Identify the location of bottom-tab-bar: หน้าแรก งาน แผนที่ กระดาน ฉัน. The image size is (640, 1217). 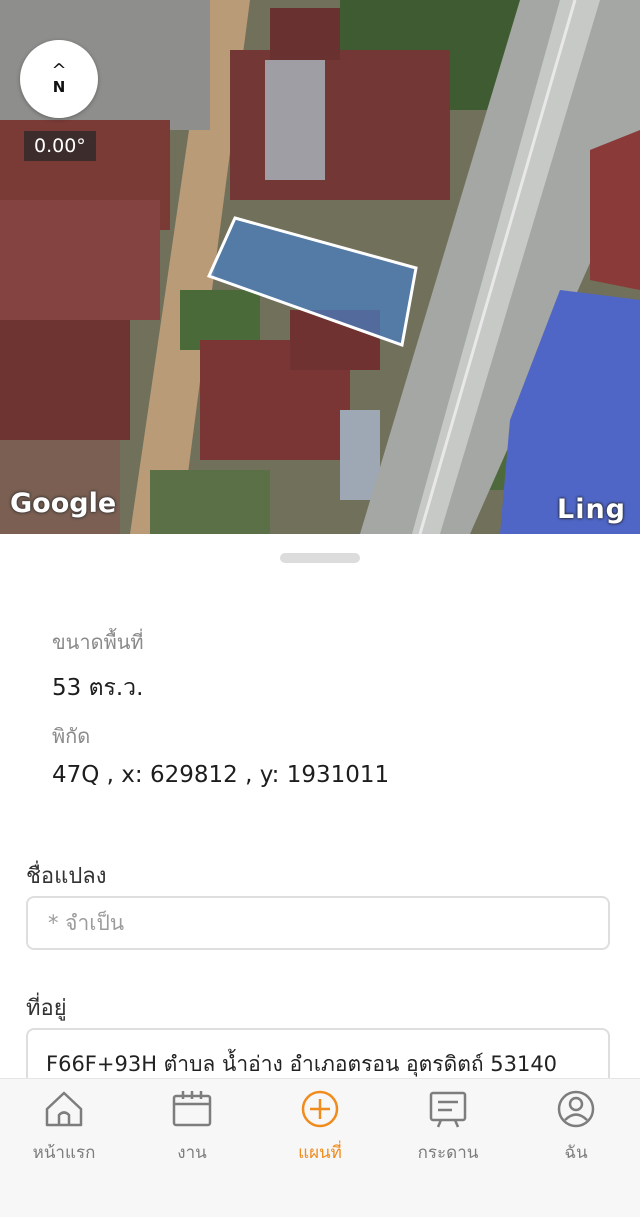
(320, 1147).